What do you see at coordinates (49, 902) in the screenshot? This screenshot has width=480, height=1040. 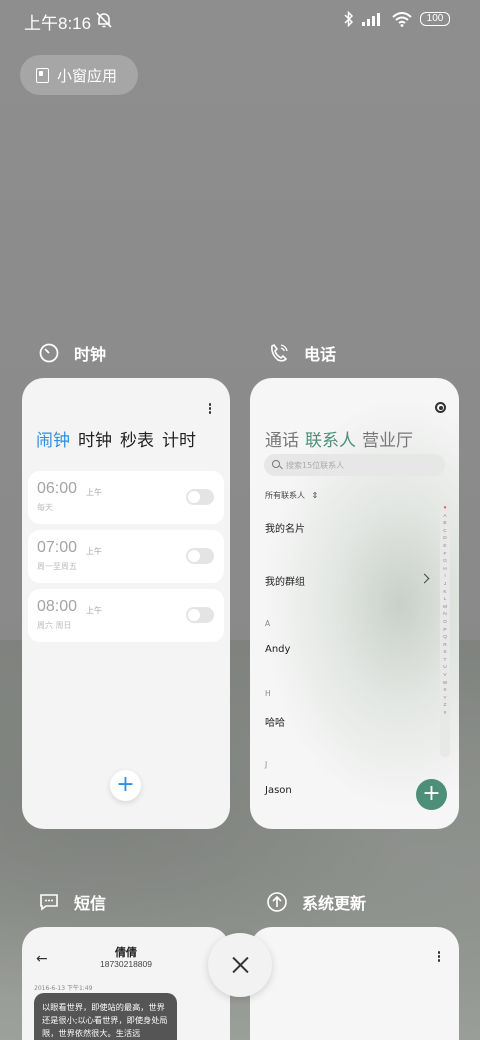 I see `message-icon` at bounding box center [49, 902].